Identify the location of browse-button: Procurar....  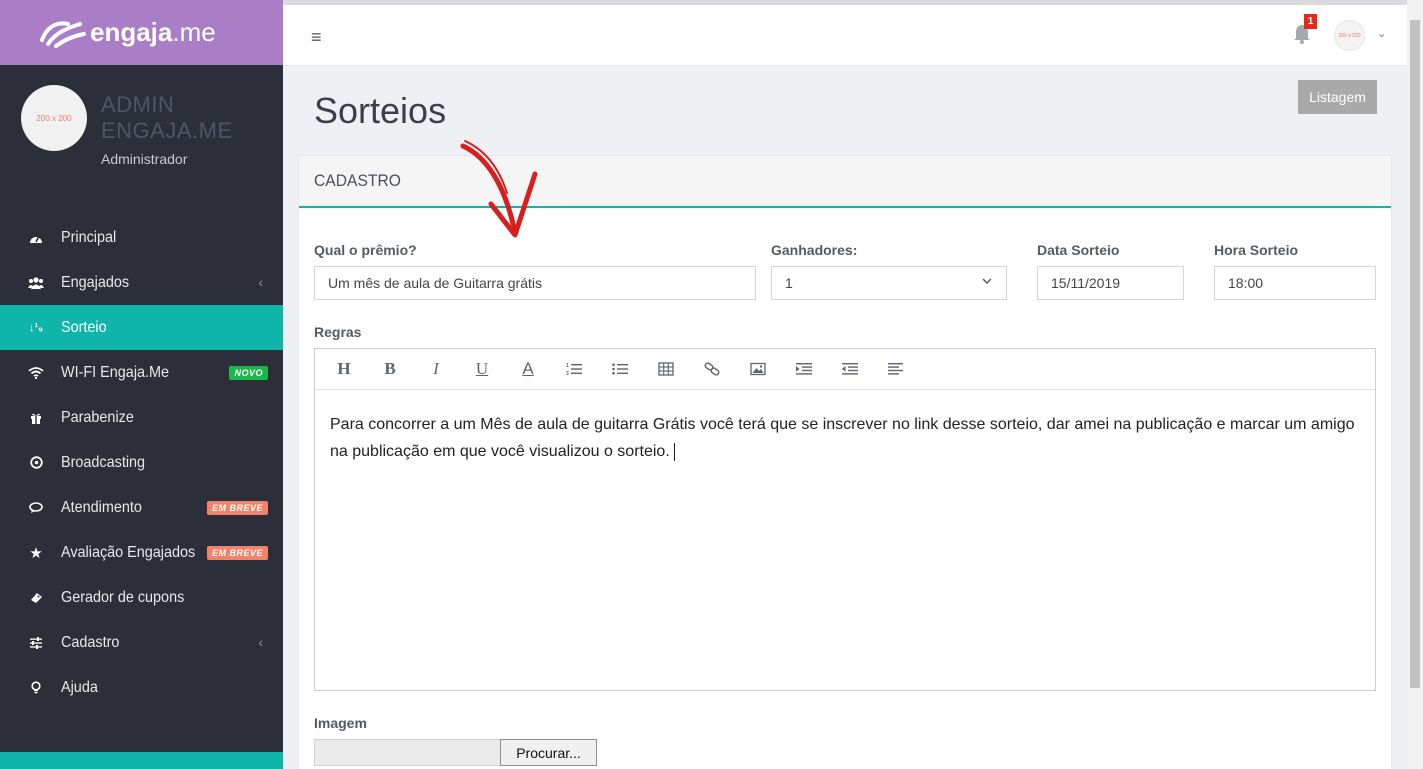
(548, 752).